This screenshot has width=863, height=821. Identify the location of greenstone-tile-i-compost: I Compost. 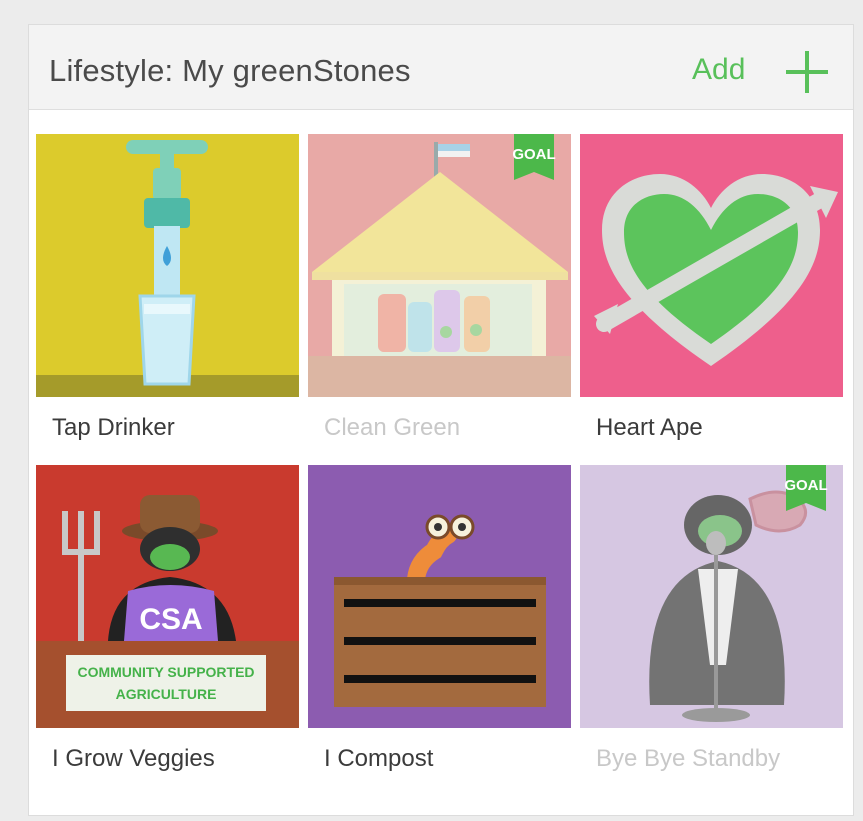
(439, 618).